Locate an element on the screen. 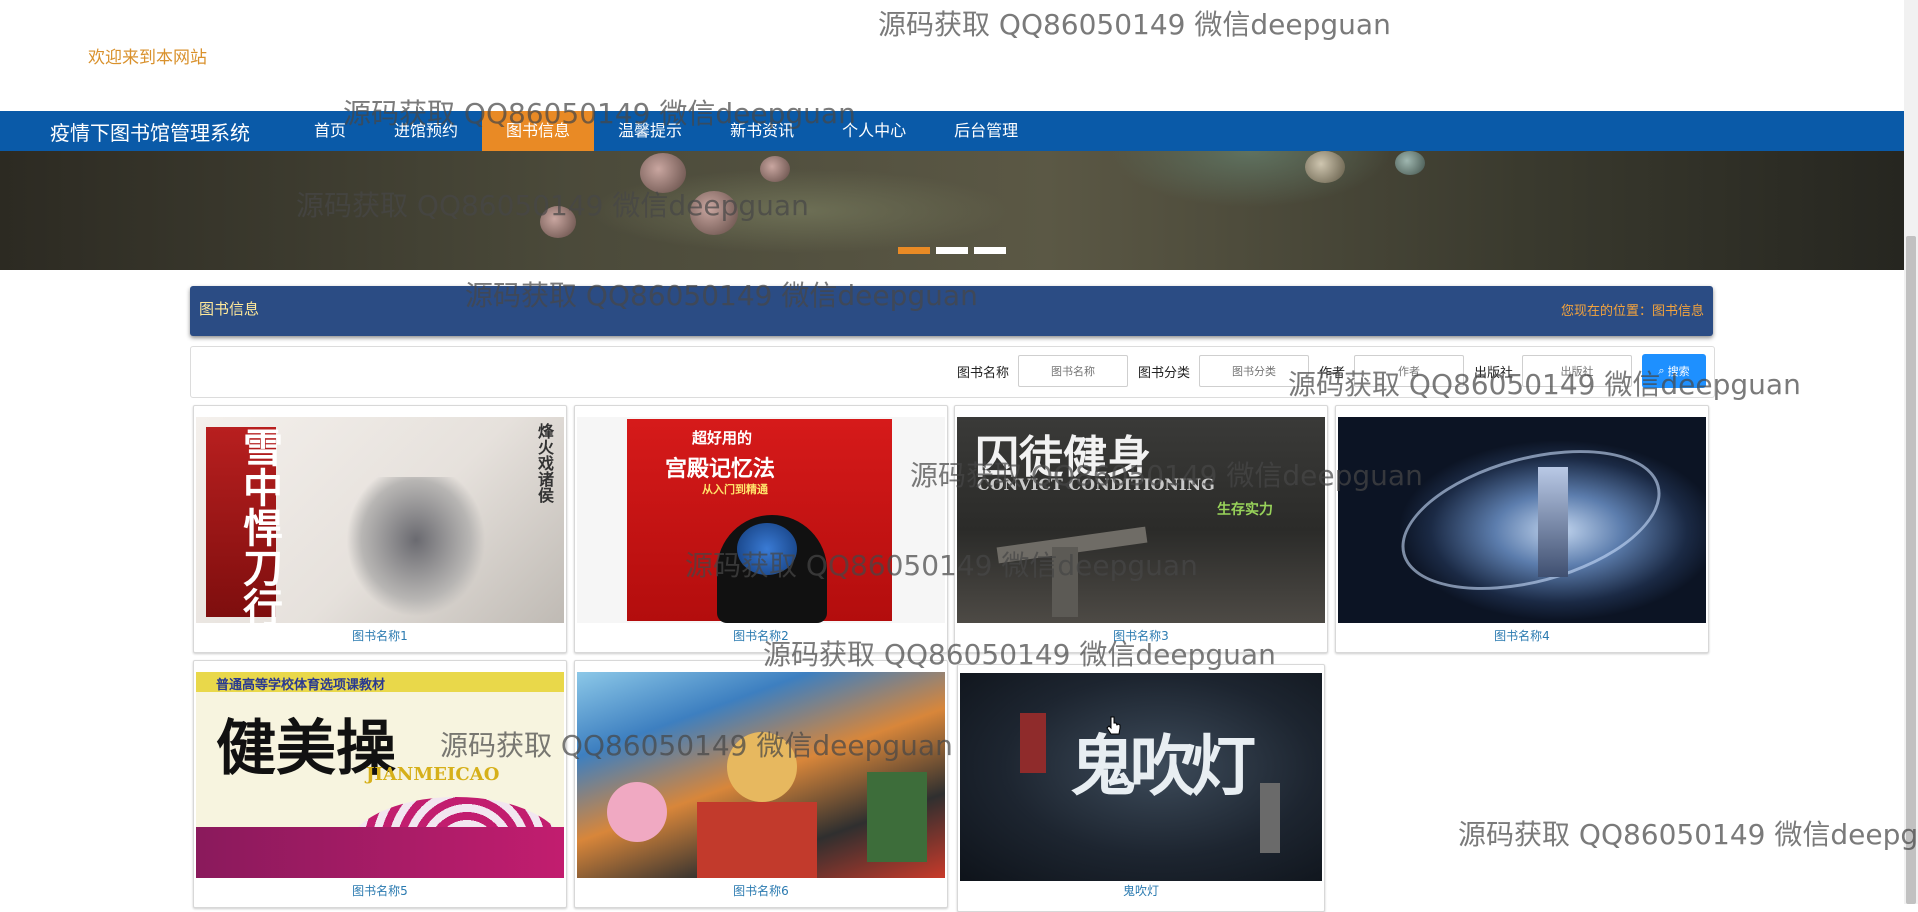 The width and height of the screenshot is (1918, 912). search-button-label: 搜索 is located at coordinates (1678, 371).